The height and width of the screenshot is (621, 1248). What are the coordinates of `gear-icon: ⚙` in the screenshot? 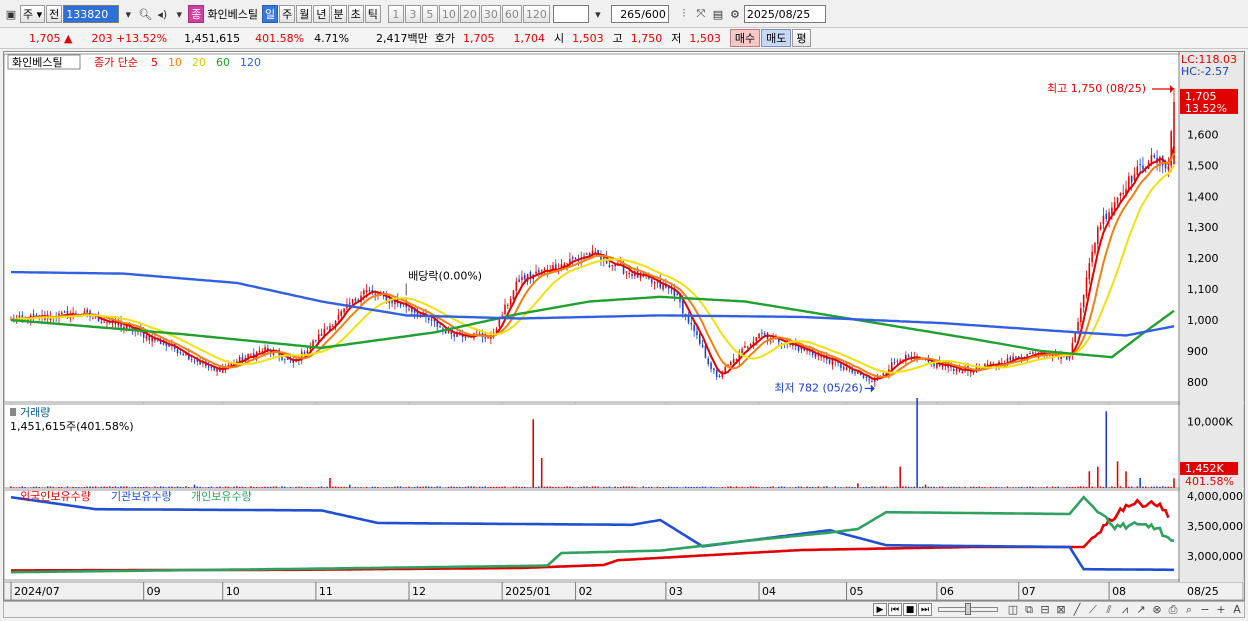 It's located at (735, 14).